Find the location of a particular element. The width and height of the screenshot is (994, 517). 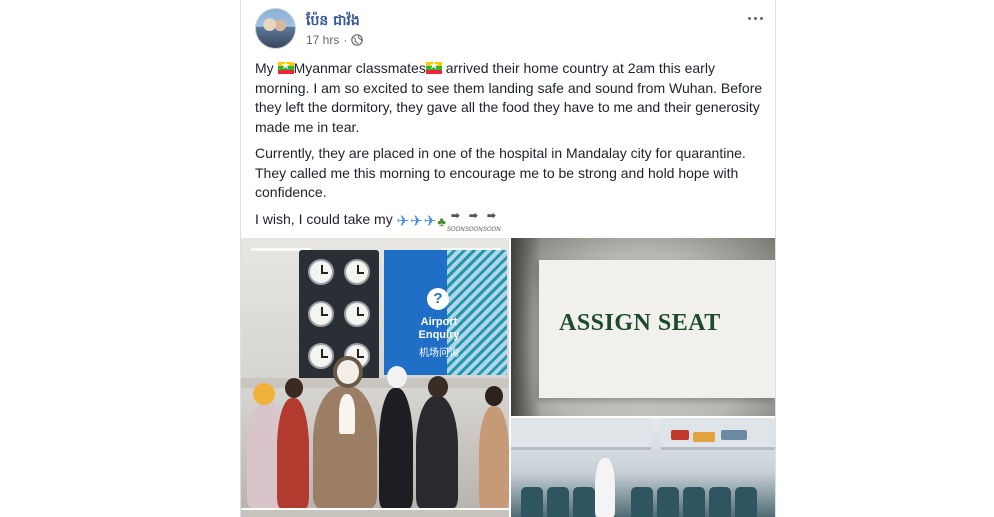

airport-photo: ? Airport Enquiry 机场问询 is located at coordinates (375, 373).